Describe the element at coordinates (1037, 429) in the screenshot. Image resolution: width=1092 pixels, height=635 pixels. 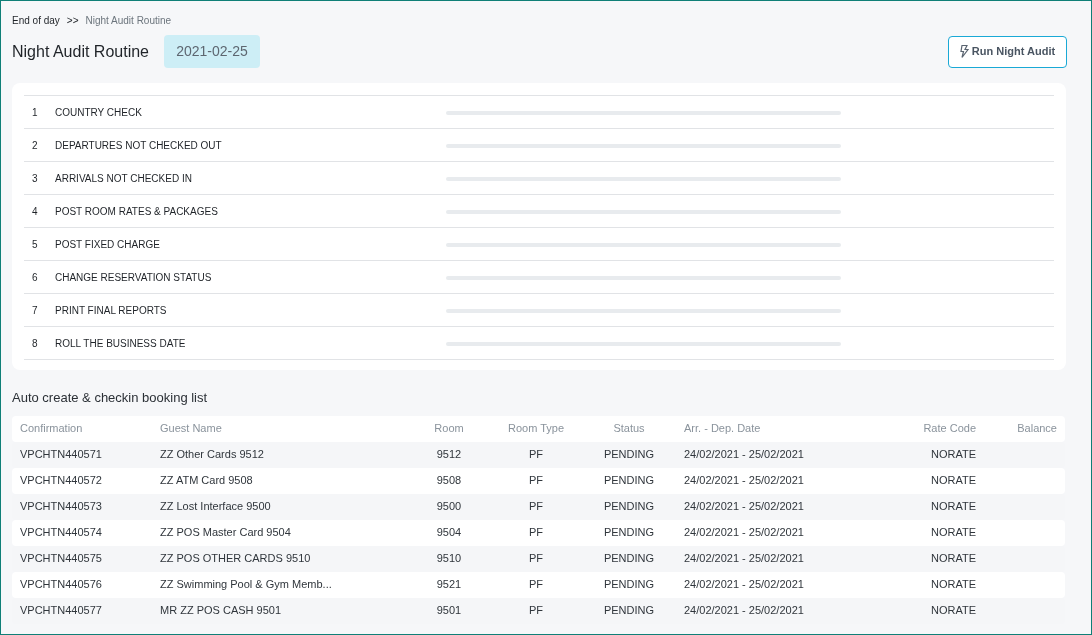
I see `column-header: Balance` at that location.